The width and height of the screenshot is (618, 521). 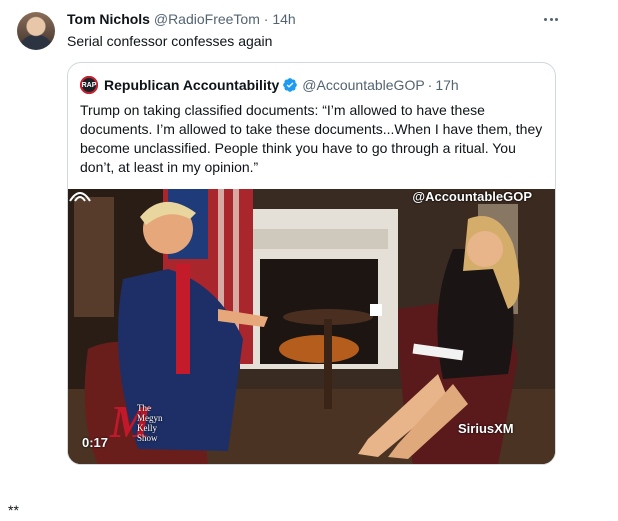 What do you see at coordinates (191, 85) in the screenshot?
I see `quoted-author-name: Republican Accountability` at bounding box center [191, 85].